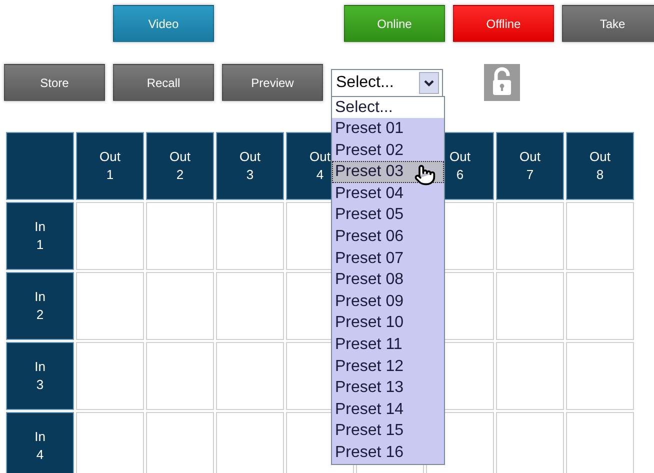 Image resolution: width=654 pixels, height=473 pixels. I want to click on video-button: Video, so click(163, 23).